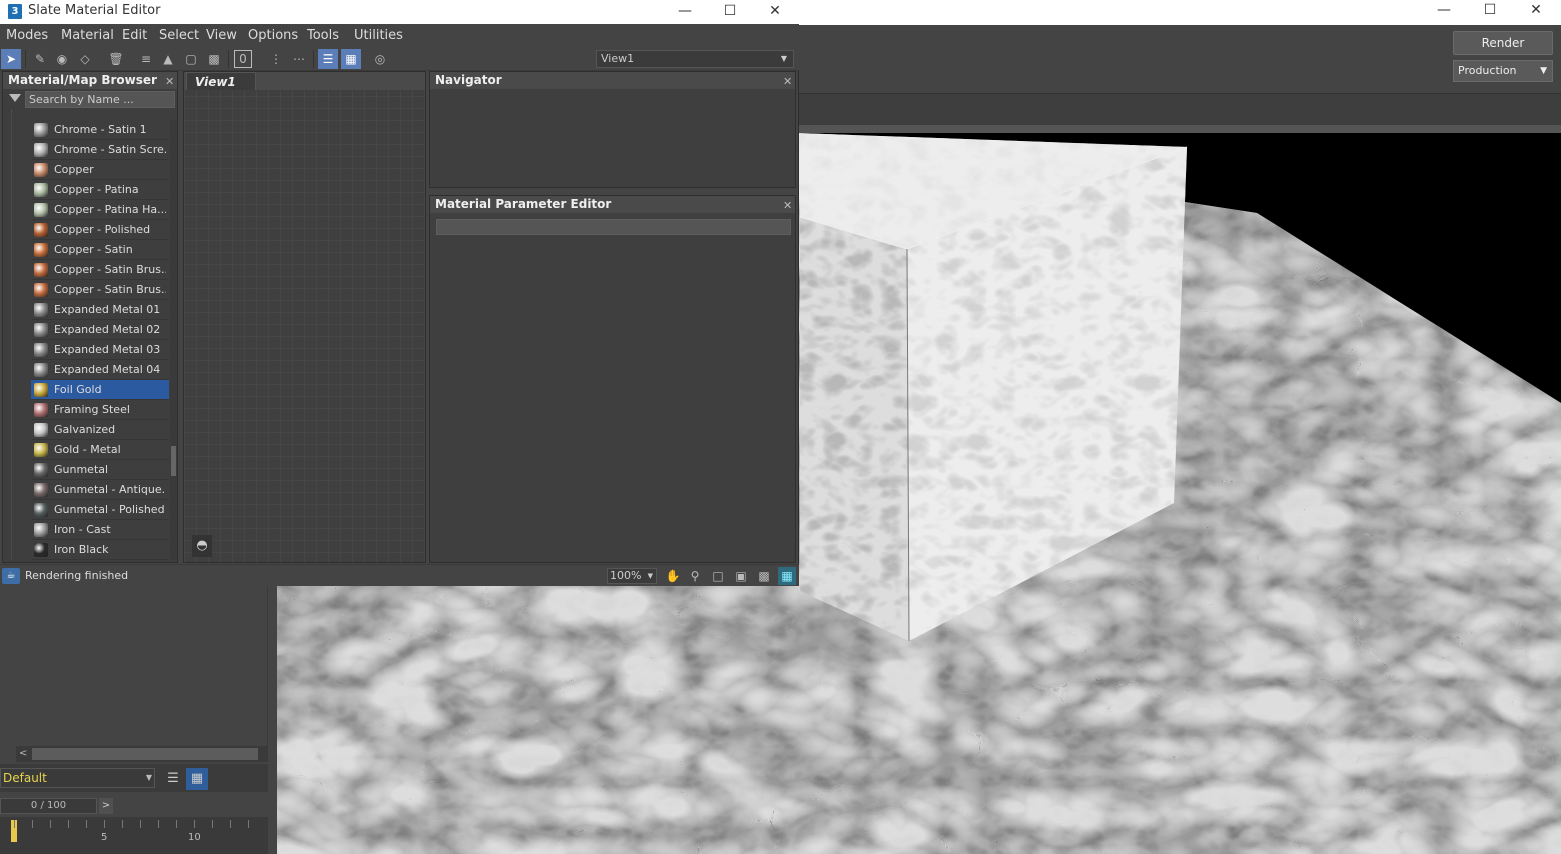 Image resolution: width=1561 pixels, height=854 pixels. I want to click on list-item: Iron Black, so click(100, 550).